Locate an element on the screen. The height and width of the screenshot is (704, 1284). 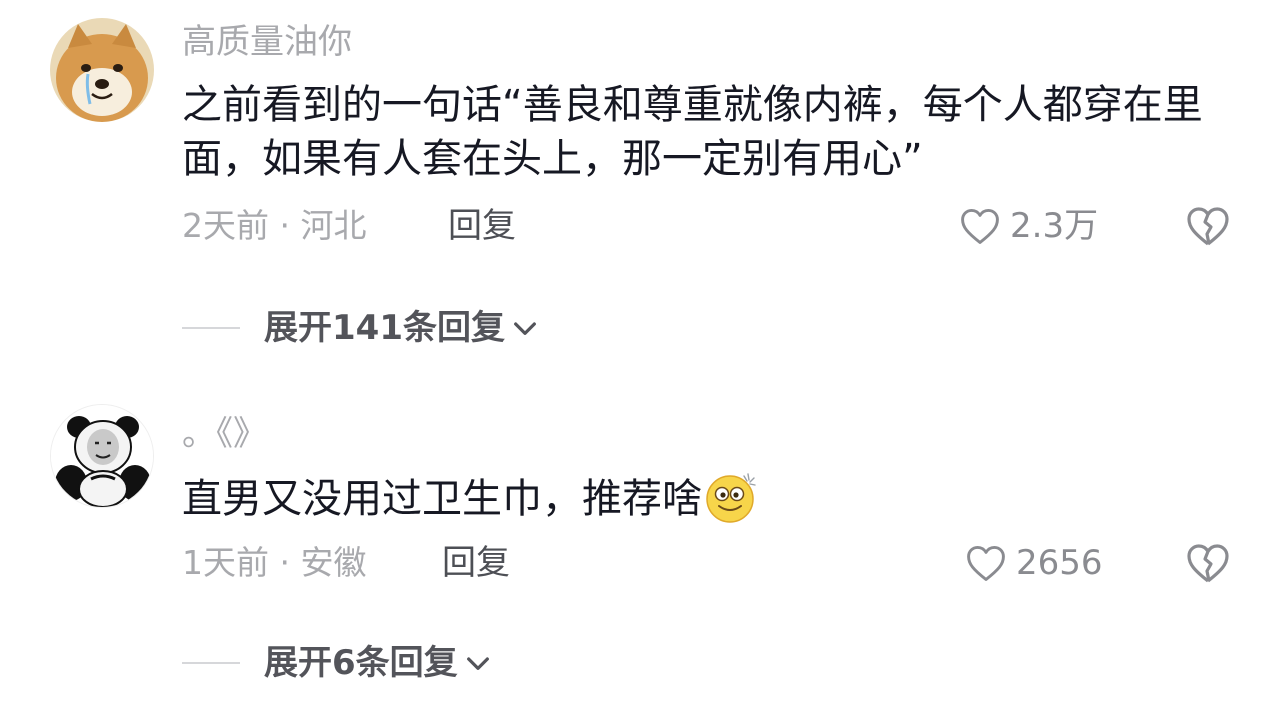
dizzy-smile-emoji is located at coordinates (731, 498).